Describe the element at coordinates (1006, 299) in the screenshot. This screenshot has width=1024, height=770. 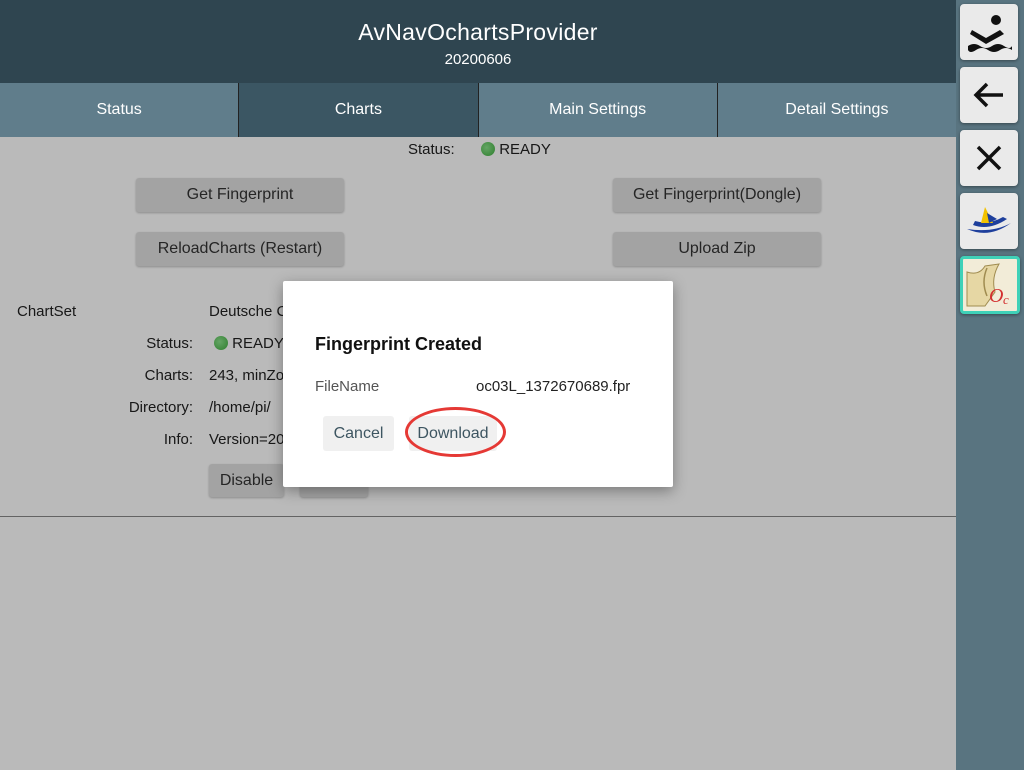
I see `svg-text: c` at that location.